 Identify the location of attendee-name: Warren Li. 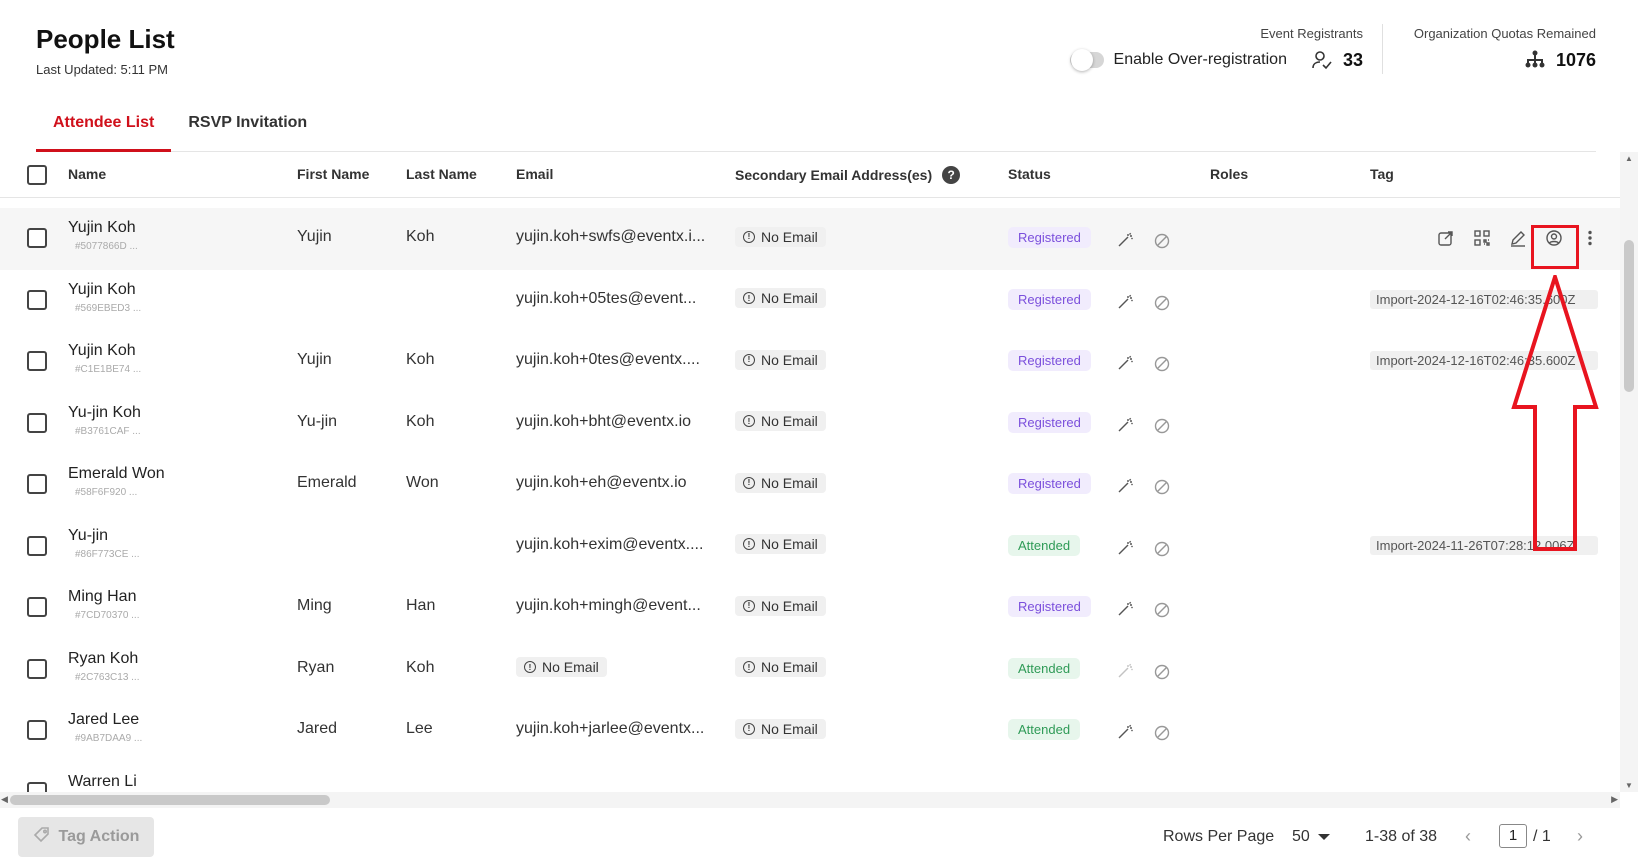
(102, 782).